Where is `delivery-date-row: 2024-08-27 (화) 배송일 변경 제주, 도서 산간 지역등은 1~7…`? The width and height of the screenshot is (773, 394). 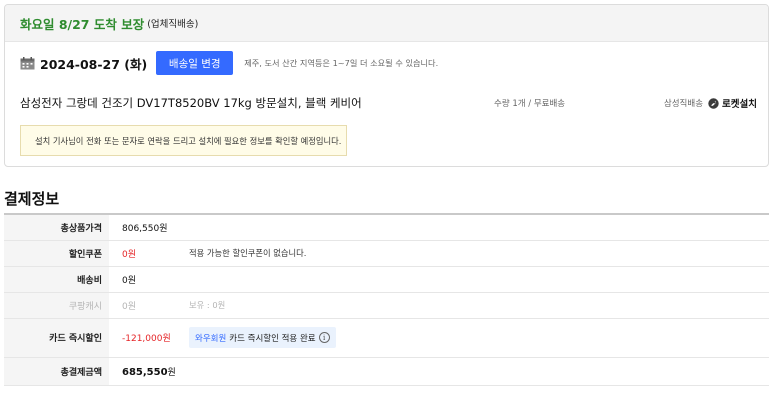 delivery-date-row: 2024-08-27 (화) 배송일 변경 제주, 도서 산간 지역등은 1~7… is located at coordinates (229, 63).